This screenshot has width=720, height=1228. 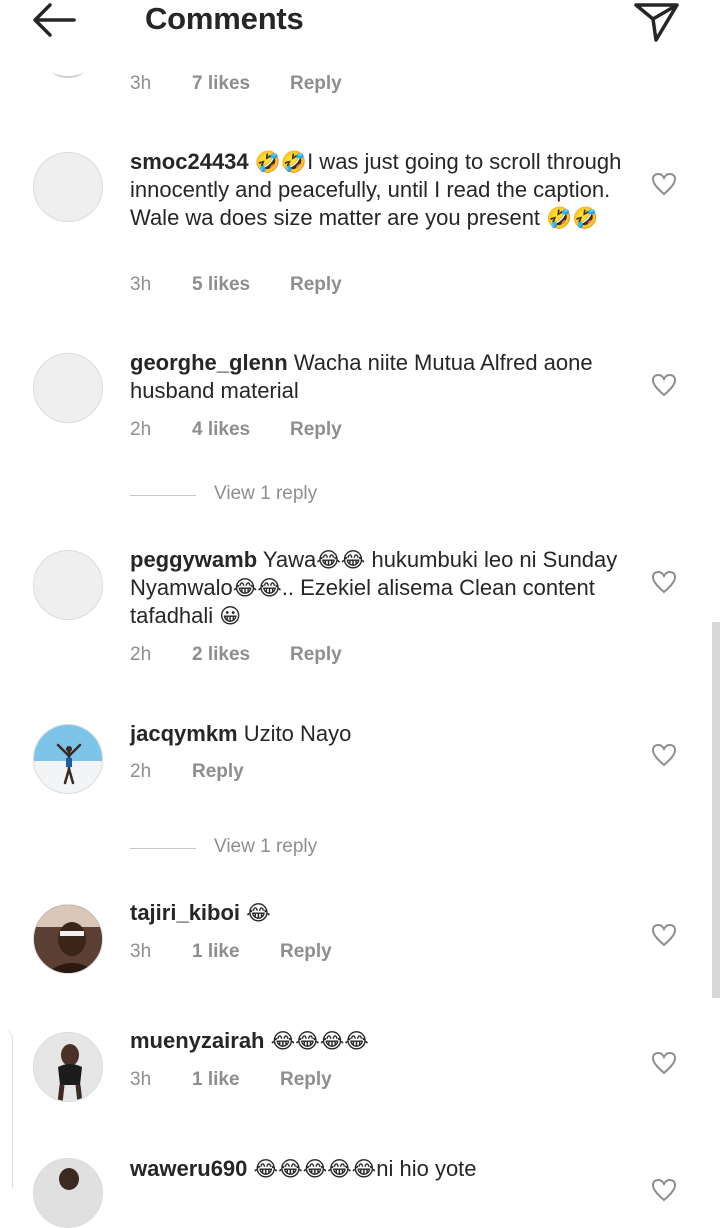 I want to click on emoji: 😂, so click(x=258, y=913).